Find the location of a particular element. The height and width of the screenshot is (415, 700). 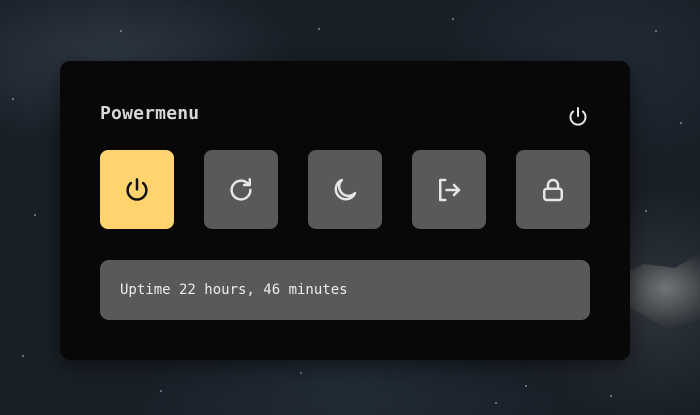

reboot-button is located at coordinates (241, 189).